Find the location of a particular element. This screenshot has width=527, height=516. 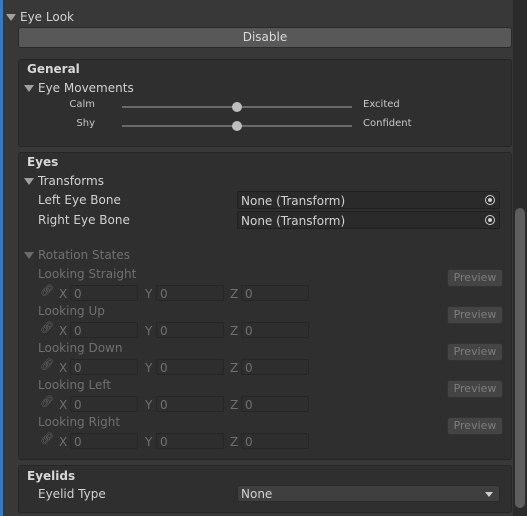

left-eye-bone-field: None (Transform) is located at coordinates (368, 200).